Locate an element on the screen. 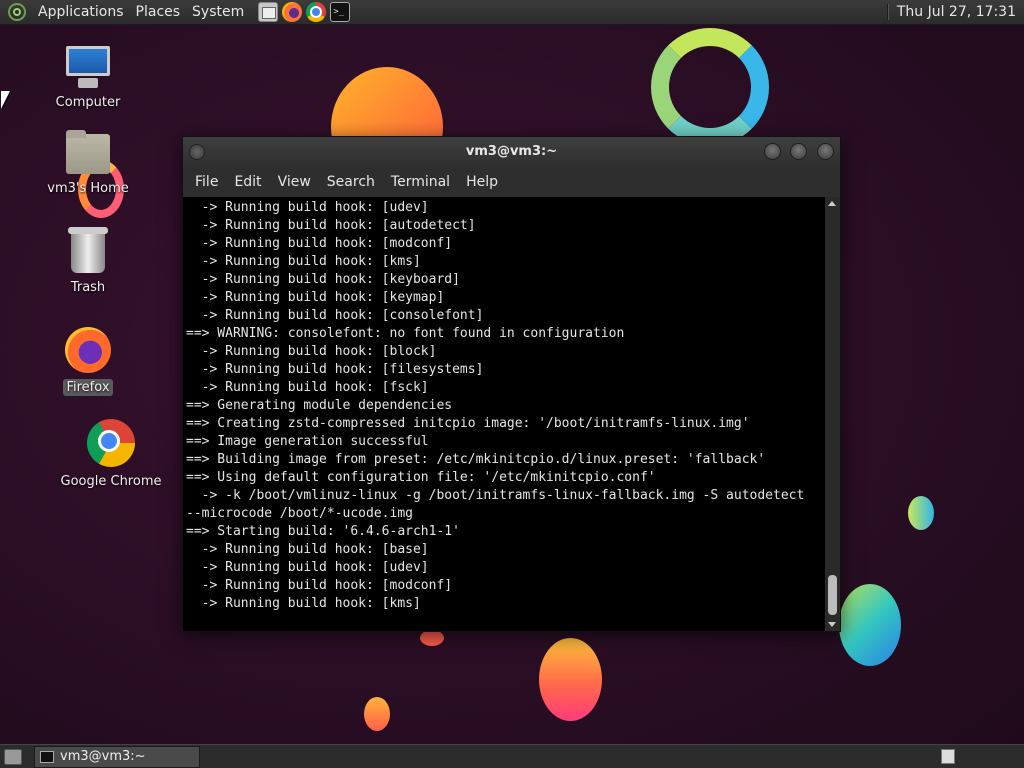 The image size is (1024, 768). window-titlebar: vm3@vm3:~ is located at coordinates (511, 152).